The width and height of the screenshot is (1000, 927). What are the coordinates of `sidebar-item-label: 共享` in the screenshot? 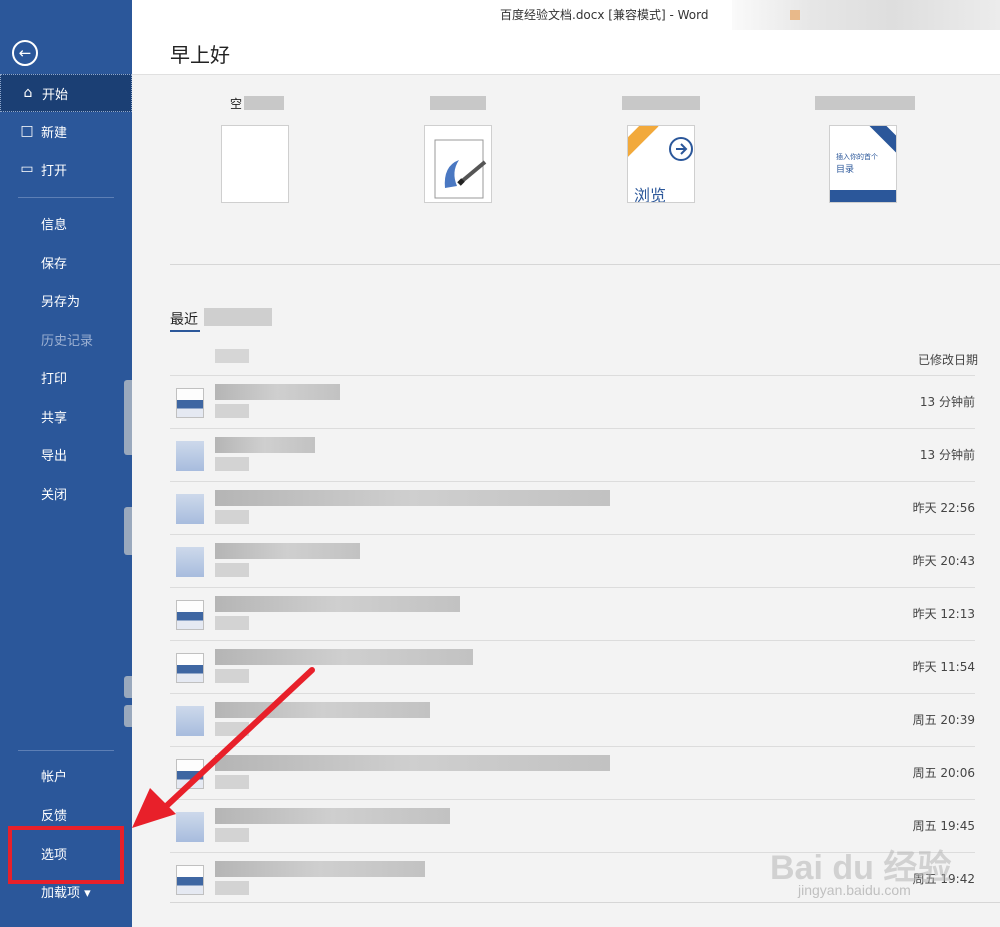 It's located at (54, 418).